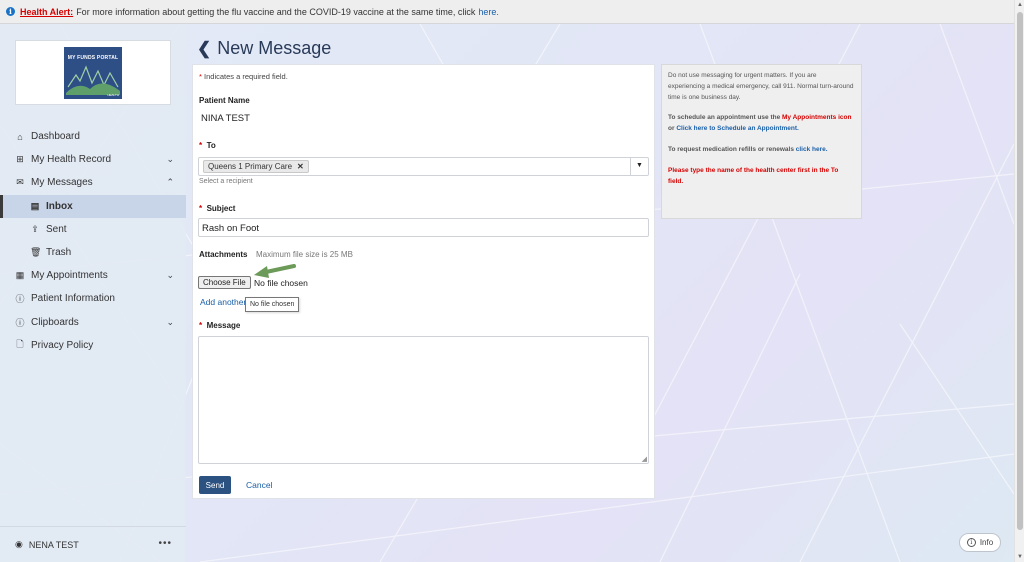 This screenshot has width=1024, height=562. Describe the element at coordinates (207, 145) in the screenshot. I see `to-label: * To` at that location.